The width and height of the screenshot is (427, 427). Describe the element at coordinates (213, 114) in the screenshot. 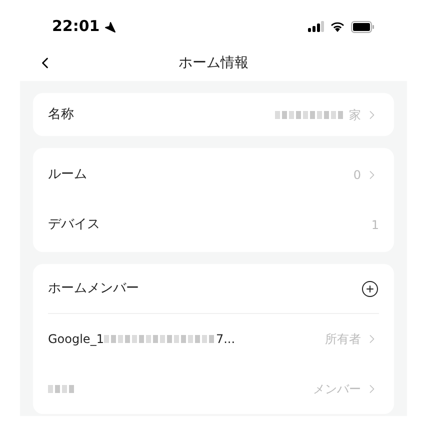

I see `name-card: 名称 家` at that location.